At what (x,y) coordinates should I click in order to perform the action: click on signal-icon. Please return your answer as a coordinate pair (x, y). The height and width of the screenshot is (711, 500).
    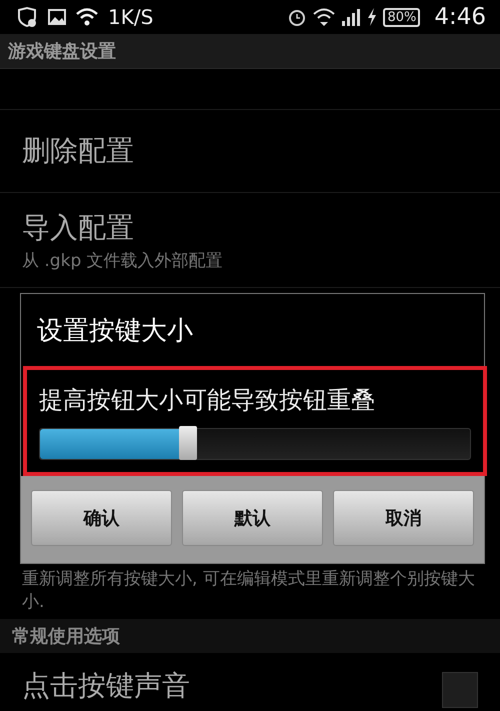
    Looking at the image, I should click on (351, 17).